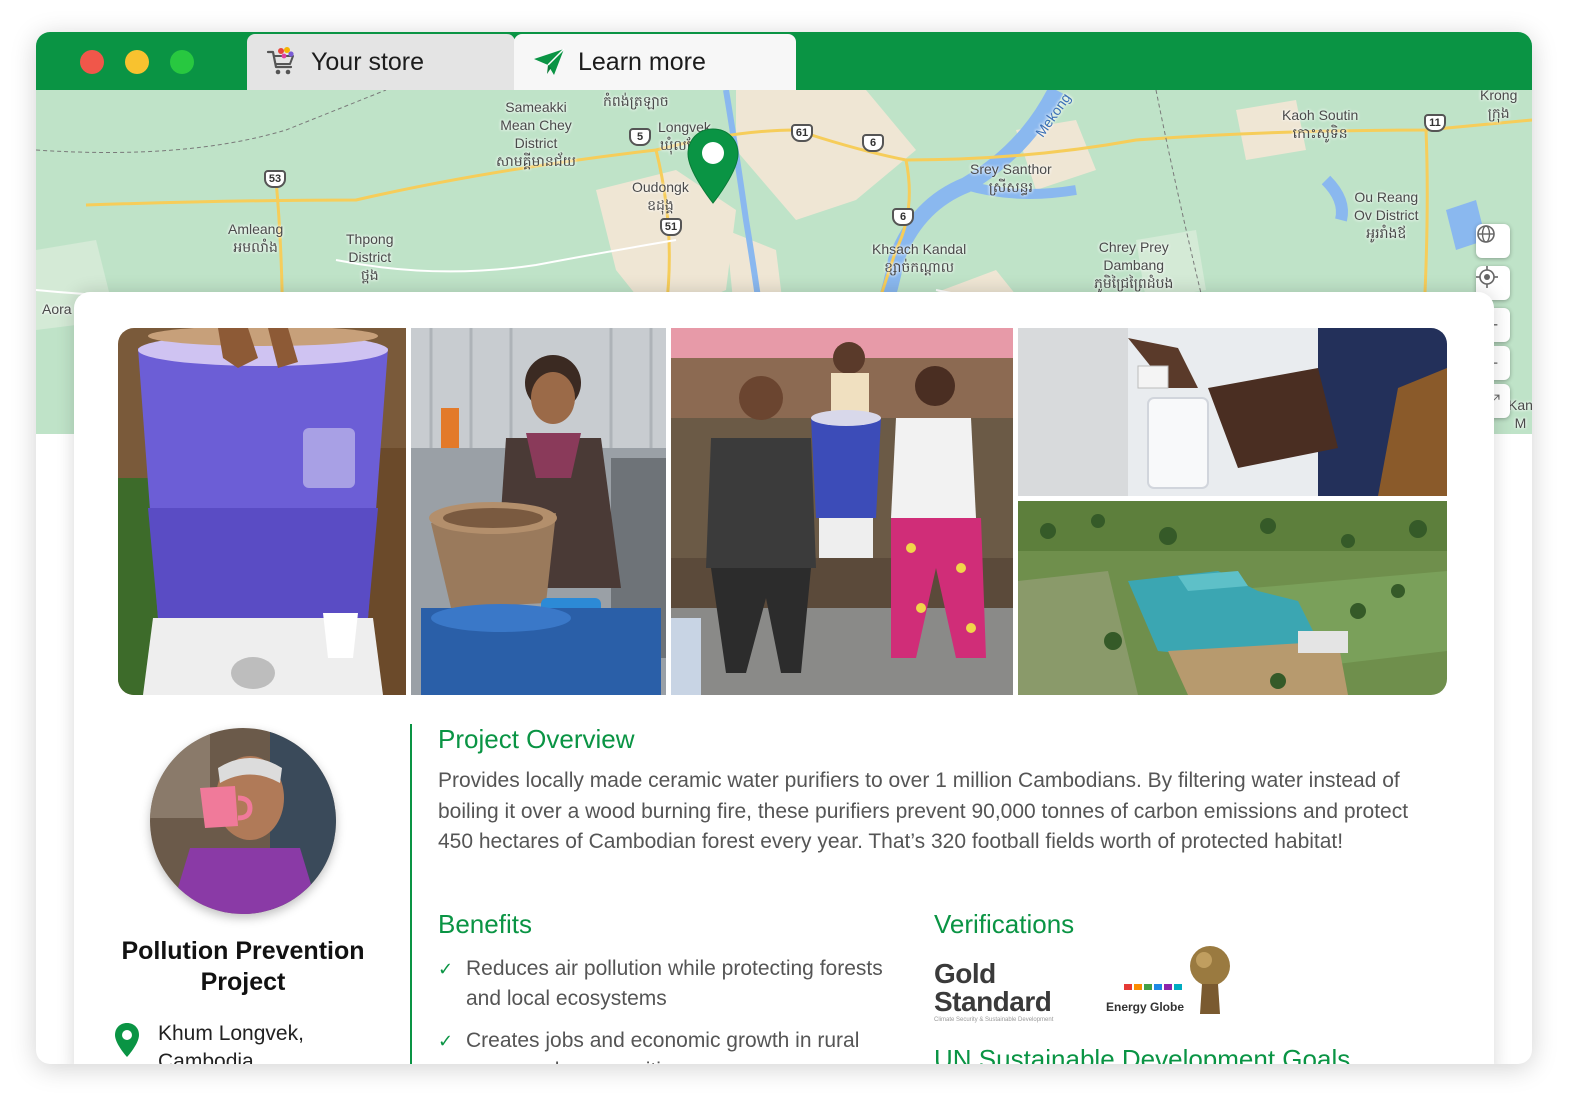  I want to click on map-label-kan: Kan M, so click(1520, 414).